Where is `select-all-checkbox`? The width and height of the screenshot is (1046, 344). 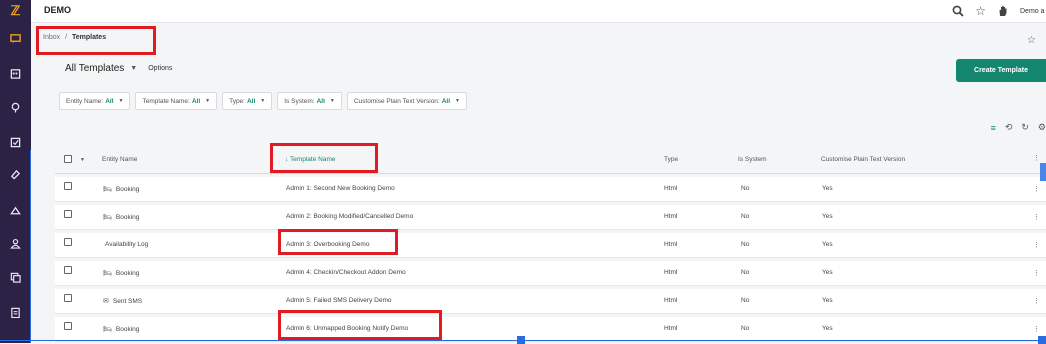 select-all-checkbox is located at coordinates (68, 159).